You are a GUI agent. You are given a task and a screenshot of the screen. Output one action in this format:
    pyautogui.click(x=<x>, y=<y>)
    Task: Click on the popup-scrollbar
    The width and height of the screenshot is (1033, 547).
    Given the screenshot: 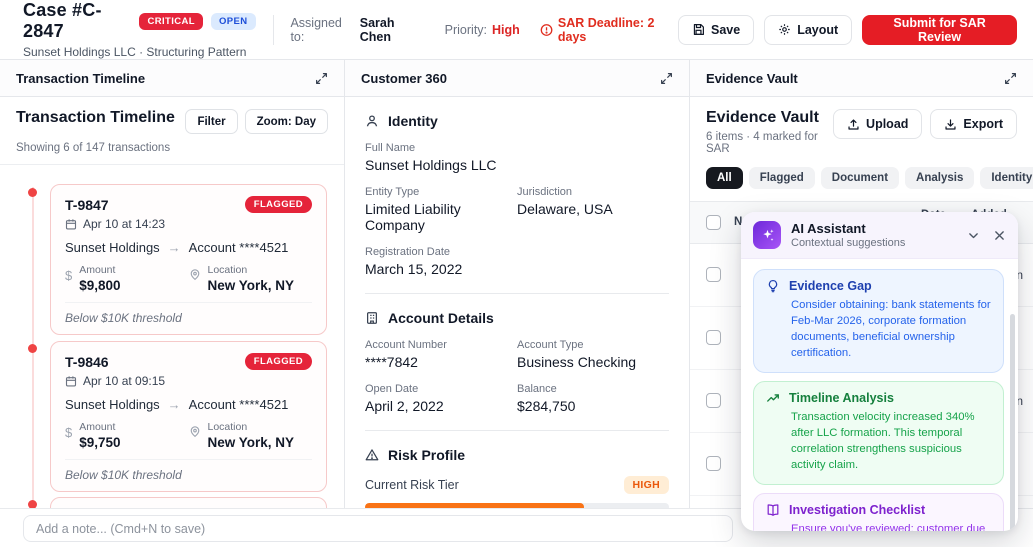 What is the action you would take?
    pyautogui.click(x=1012, y=422)
    